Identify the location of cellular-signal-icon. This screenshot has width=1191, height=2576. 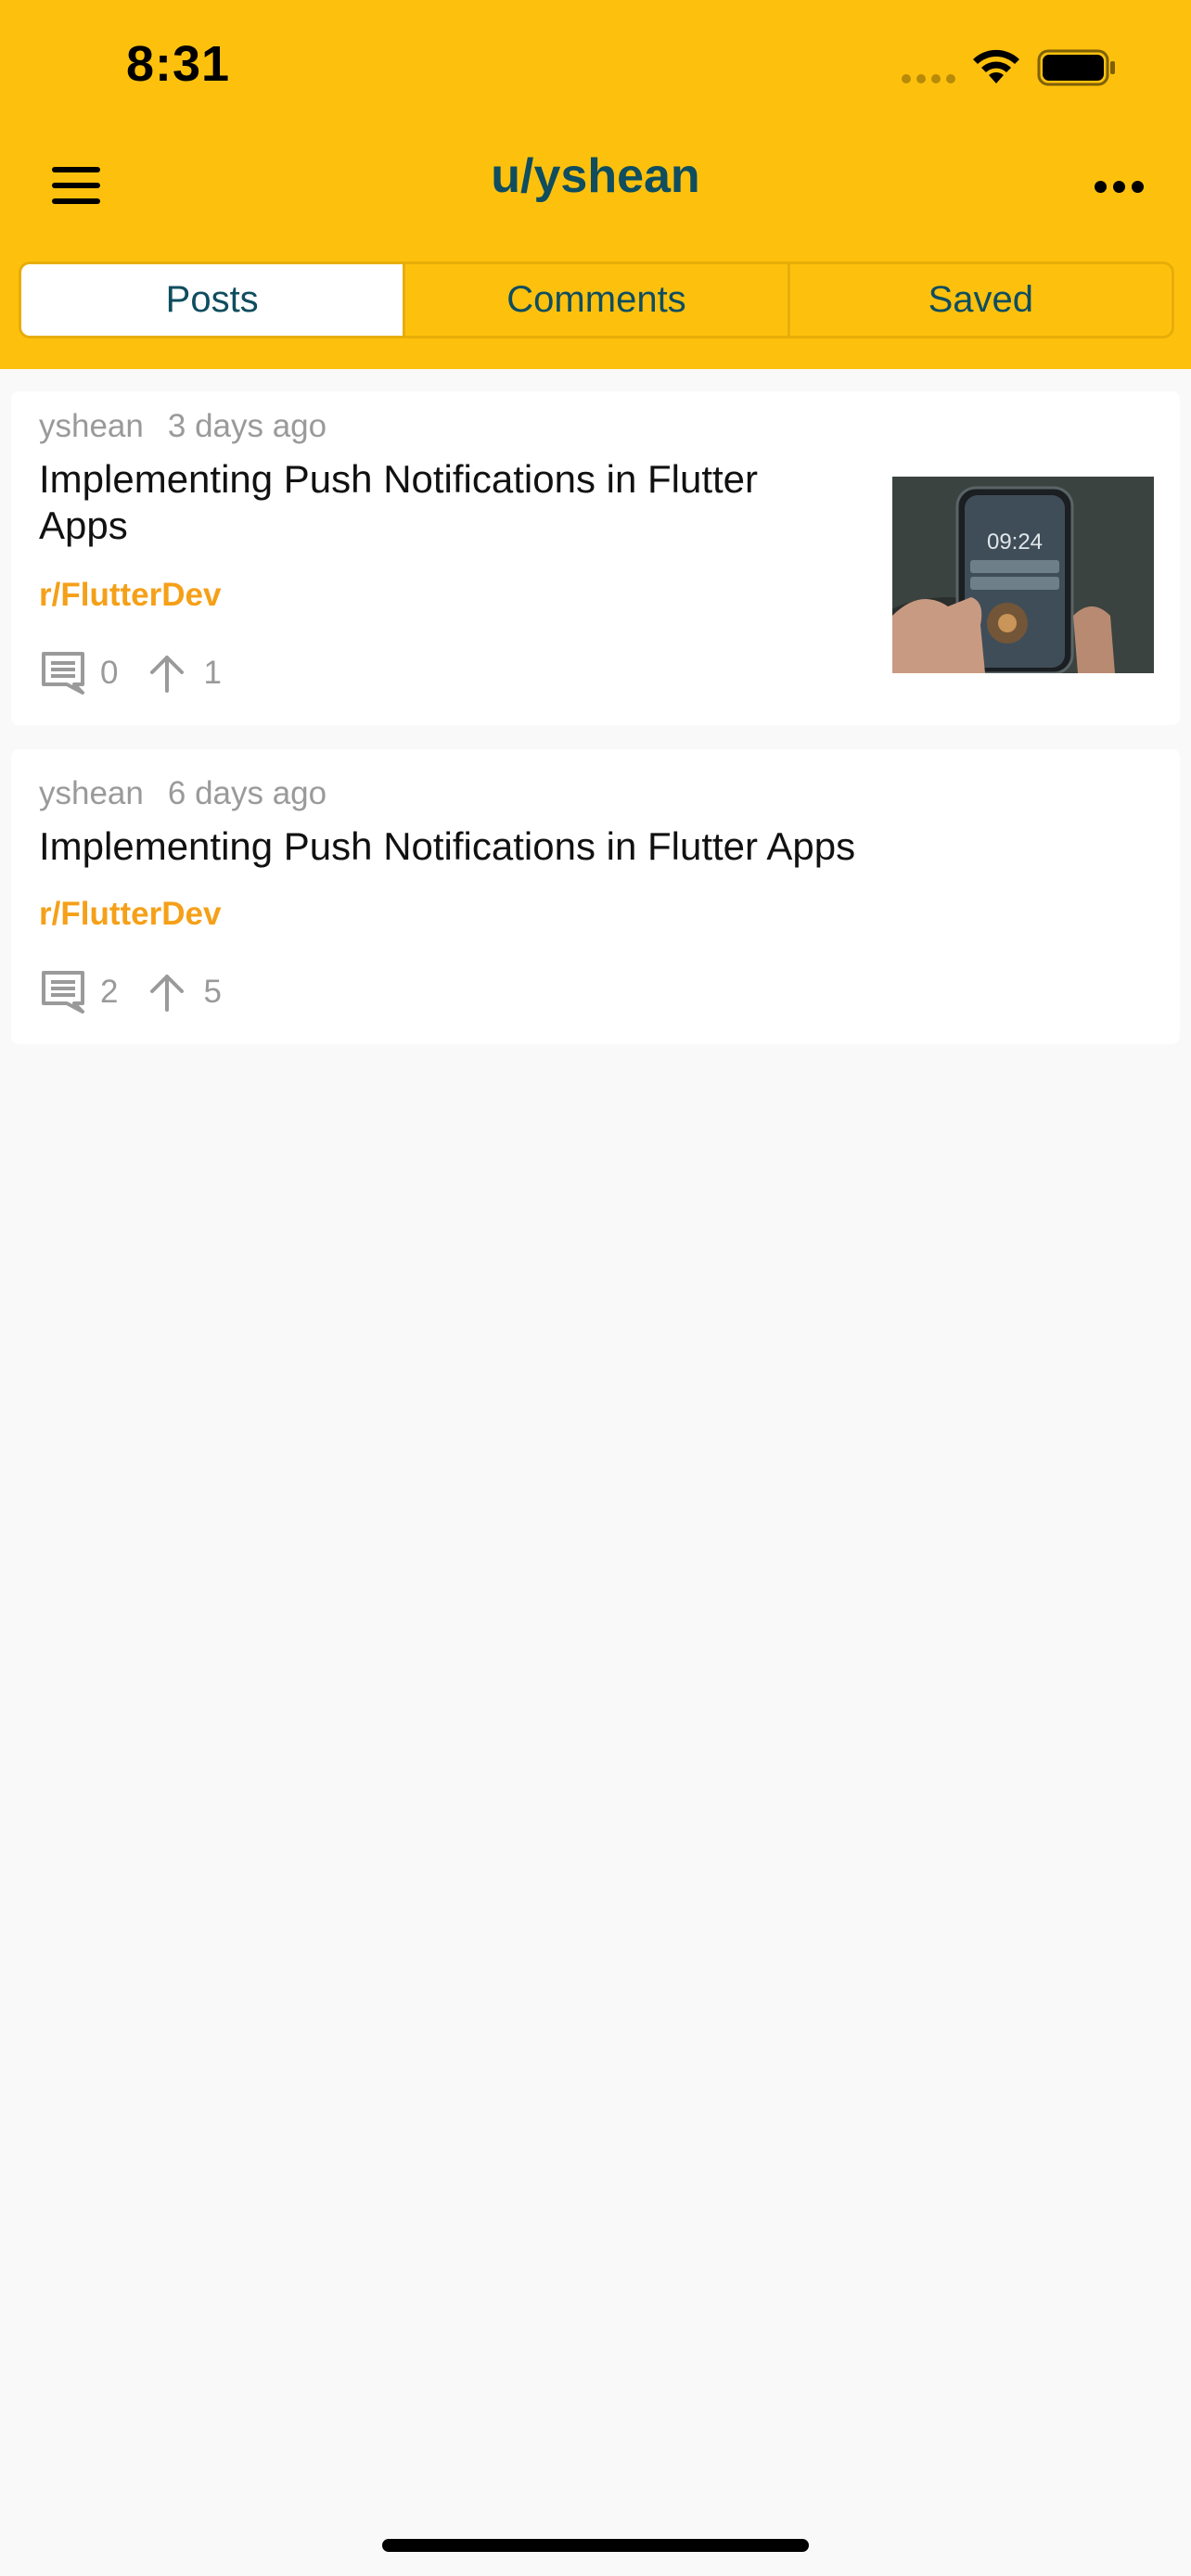
(929, 79).